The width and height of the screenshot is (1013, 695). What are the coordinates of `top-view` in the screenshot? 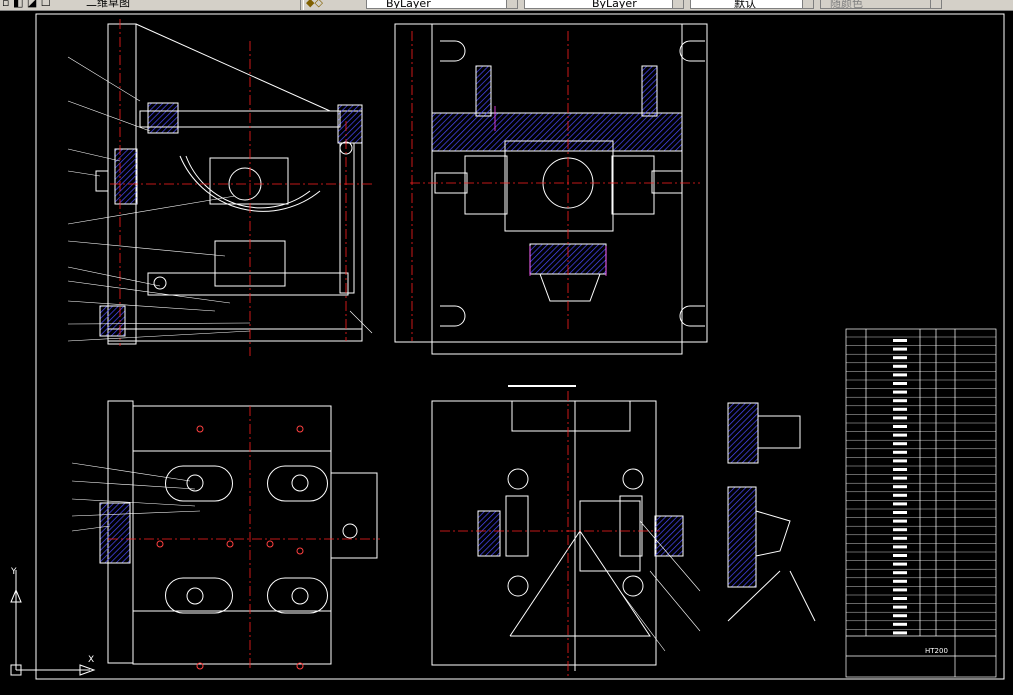 It's located at (238, 532).